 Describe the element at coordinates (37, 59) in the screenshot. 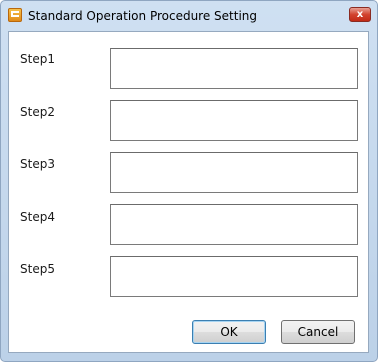

I see `step1-label: Step1` at that location.